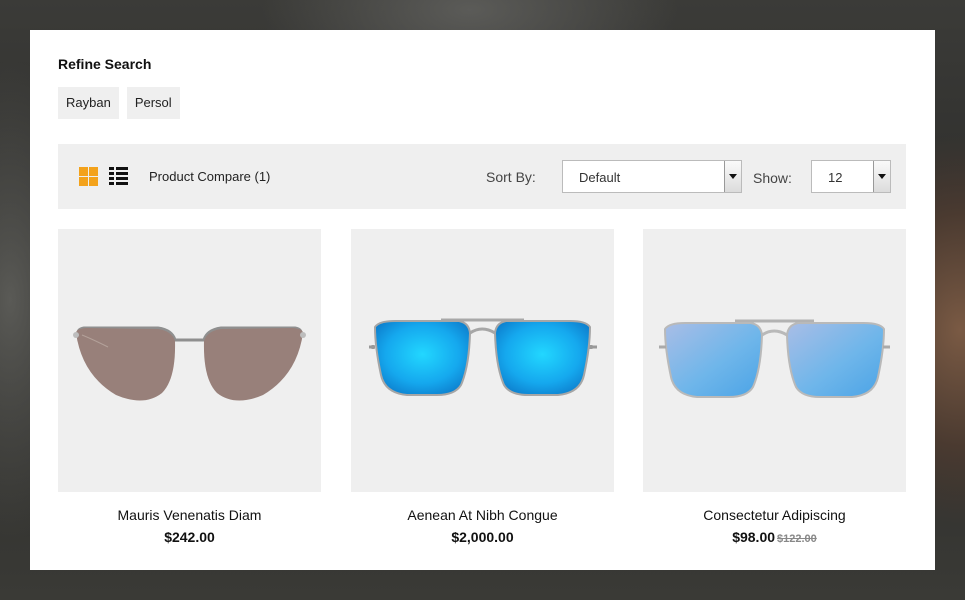 The height and width of the screenshot is (600, 965). I want to click on product-card: Aenean At Nibh Congue $2,000.00, so click(482, 387).